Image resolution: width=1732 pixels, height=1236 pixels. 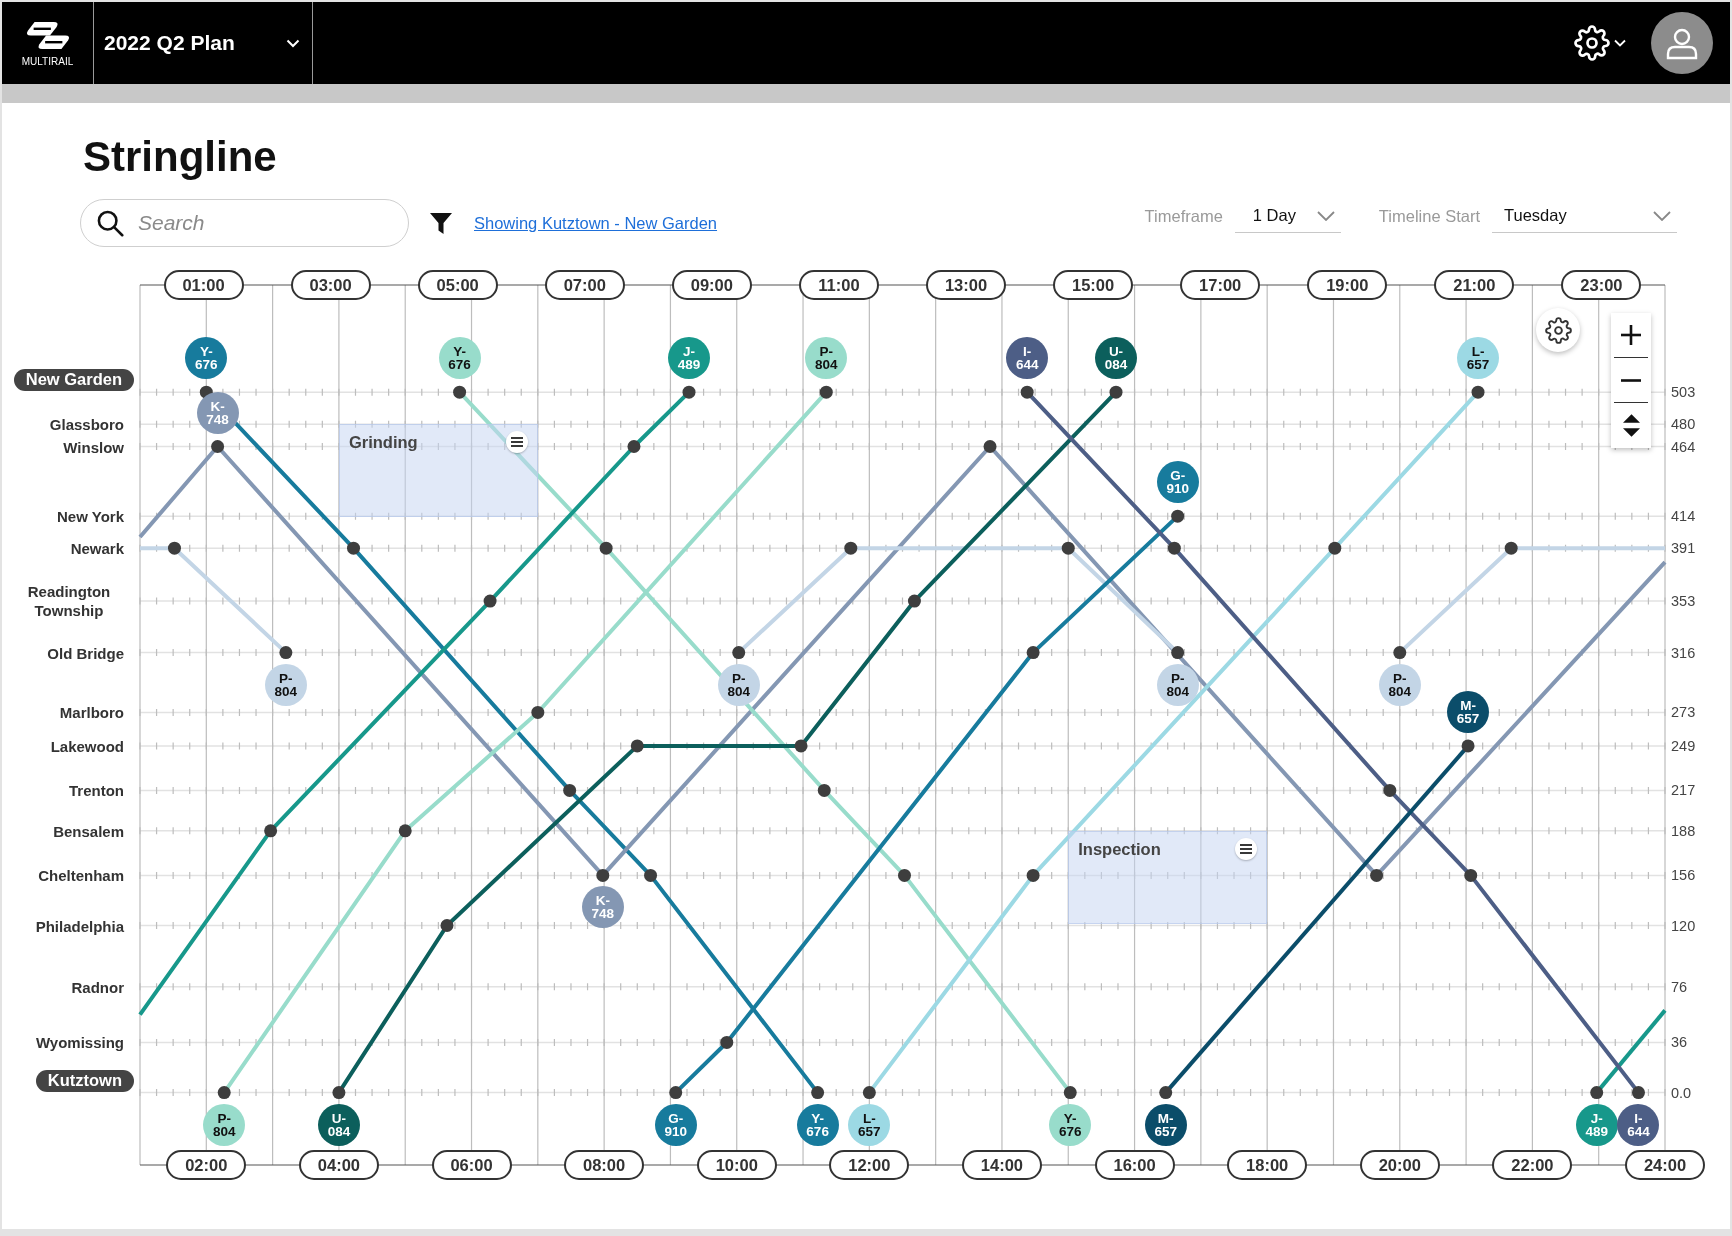 What do you see at coordinates (869, 1165) in the screenshot?
I see `time-label: 12:00` at bounding box center [869, 1165].